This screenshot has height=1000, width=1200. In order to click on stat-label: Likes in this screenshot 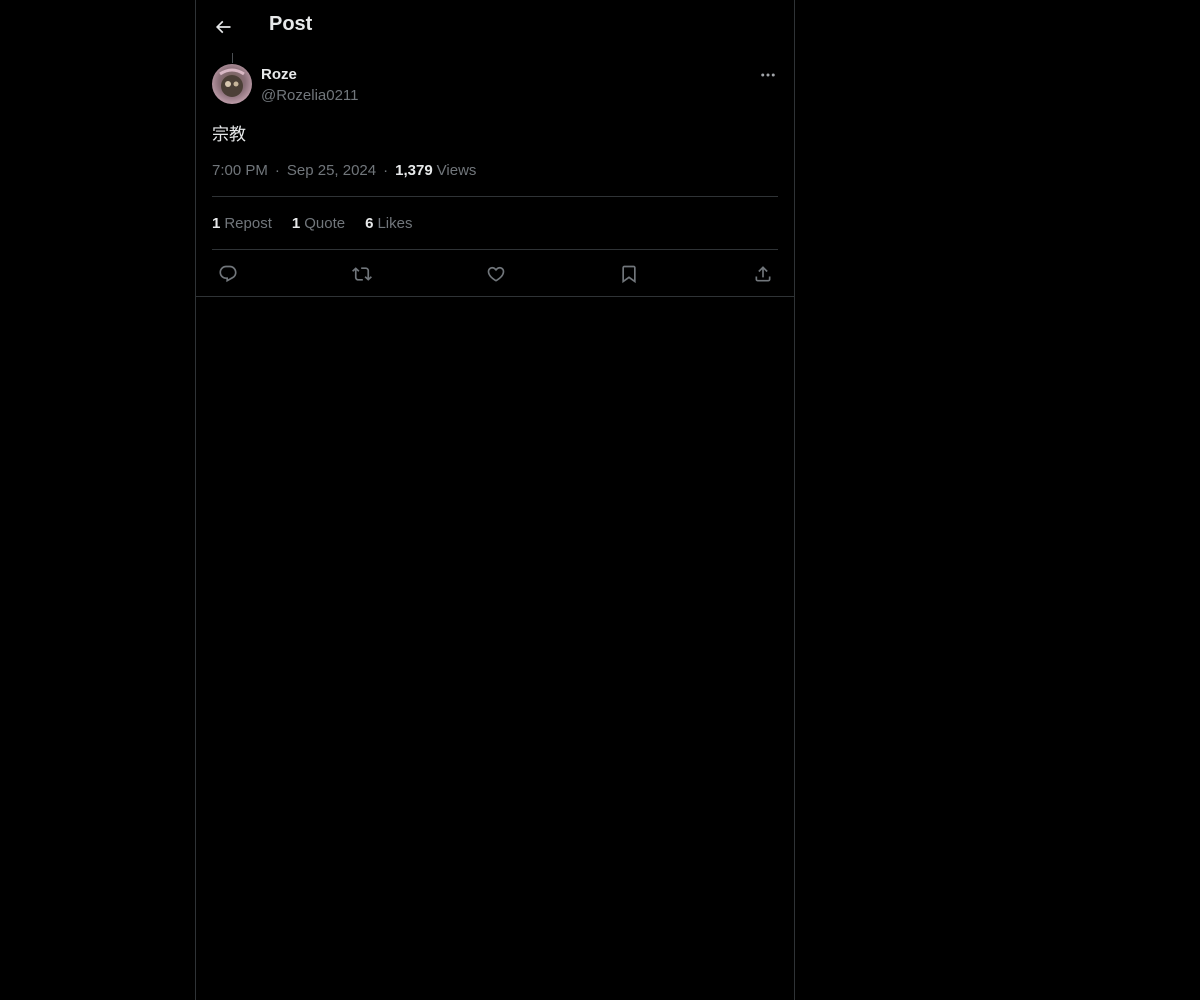, I will do `click(395, 223)`.